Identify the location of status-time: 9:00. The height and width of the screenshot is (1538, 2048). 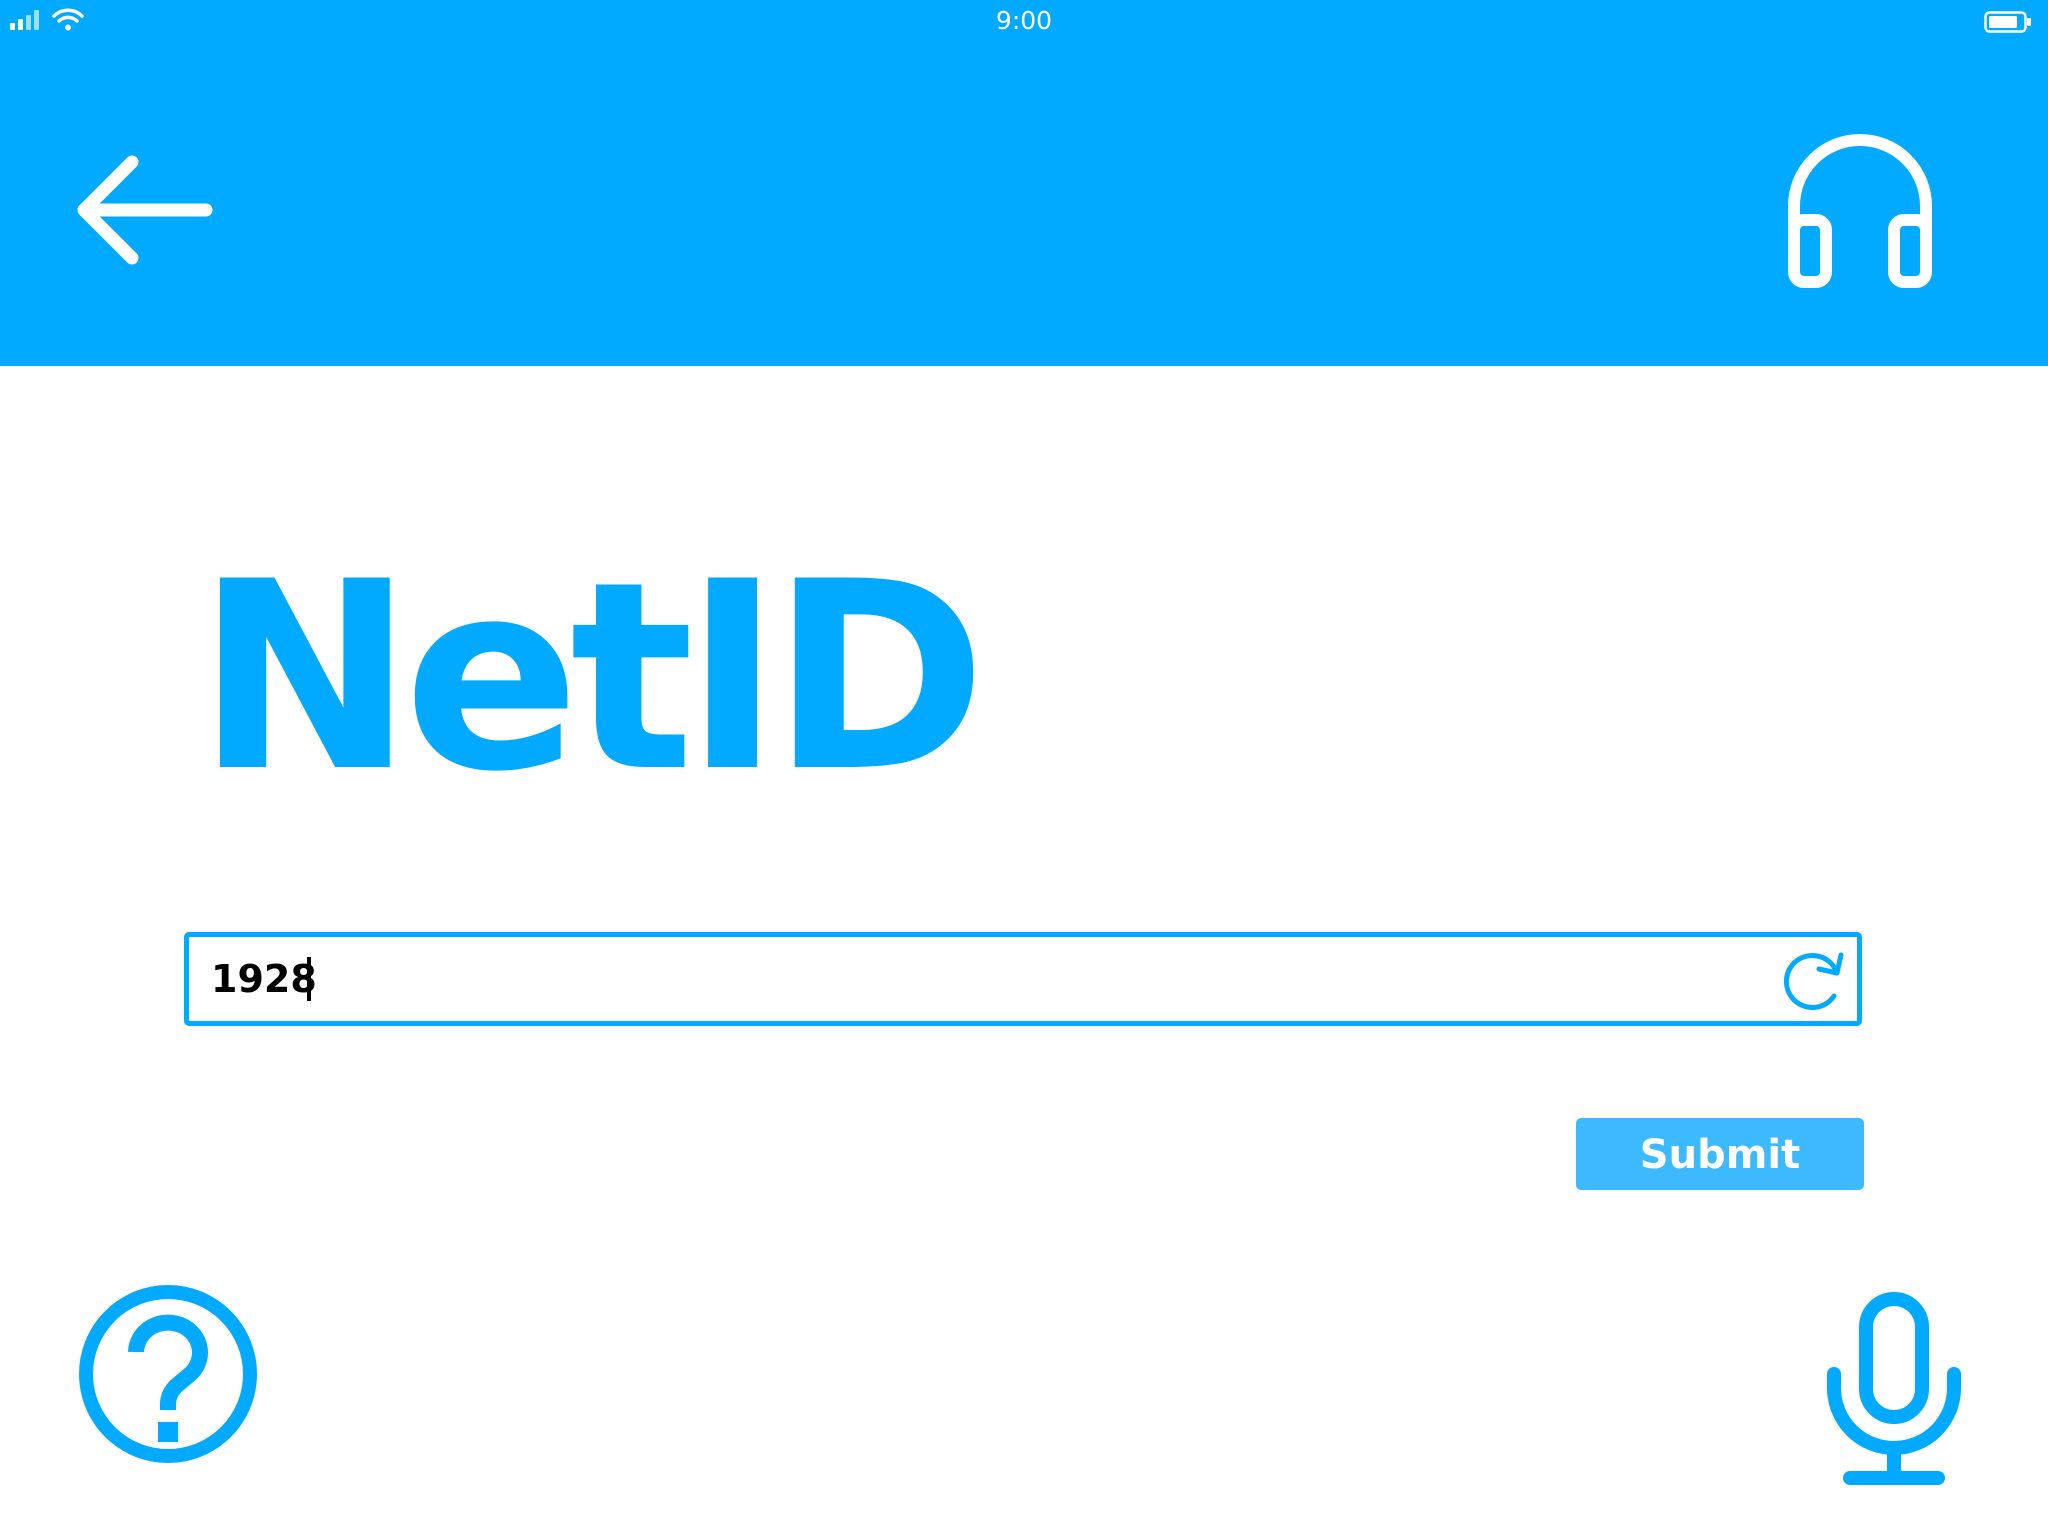
(1024, 20).